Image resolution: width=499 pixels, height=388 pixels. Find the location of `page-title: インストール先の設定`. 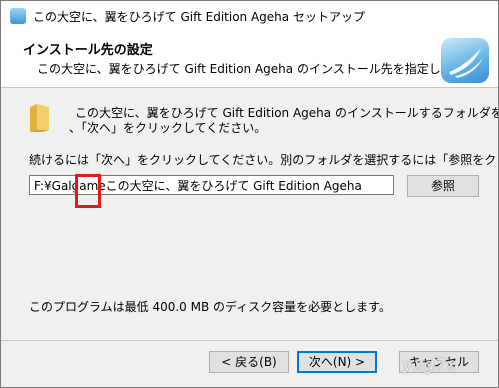

page-title: インストール先の設定 is located at coordinates (88, 50).